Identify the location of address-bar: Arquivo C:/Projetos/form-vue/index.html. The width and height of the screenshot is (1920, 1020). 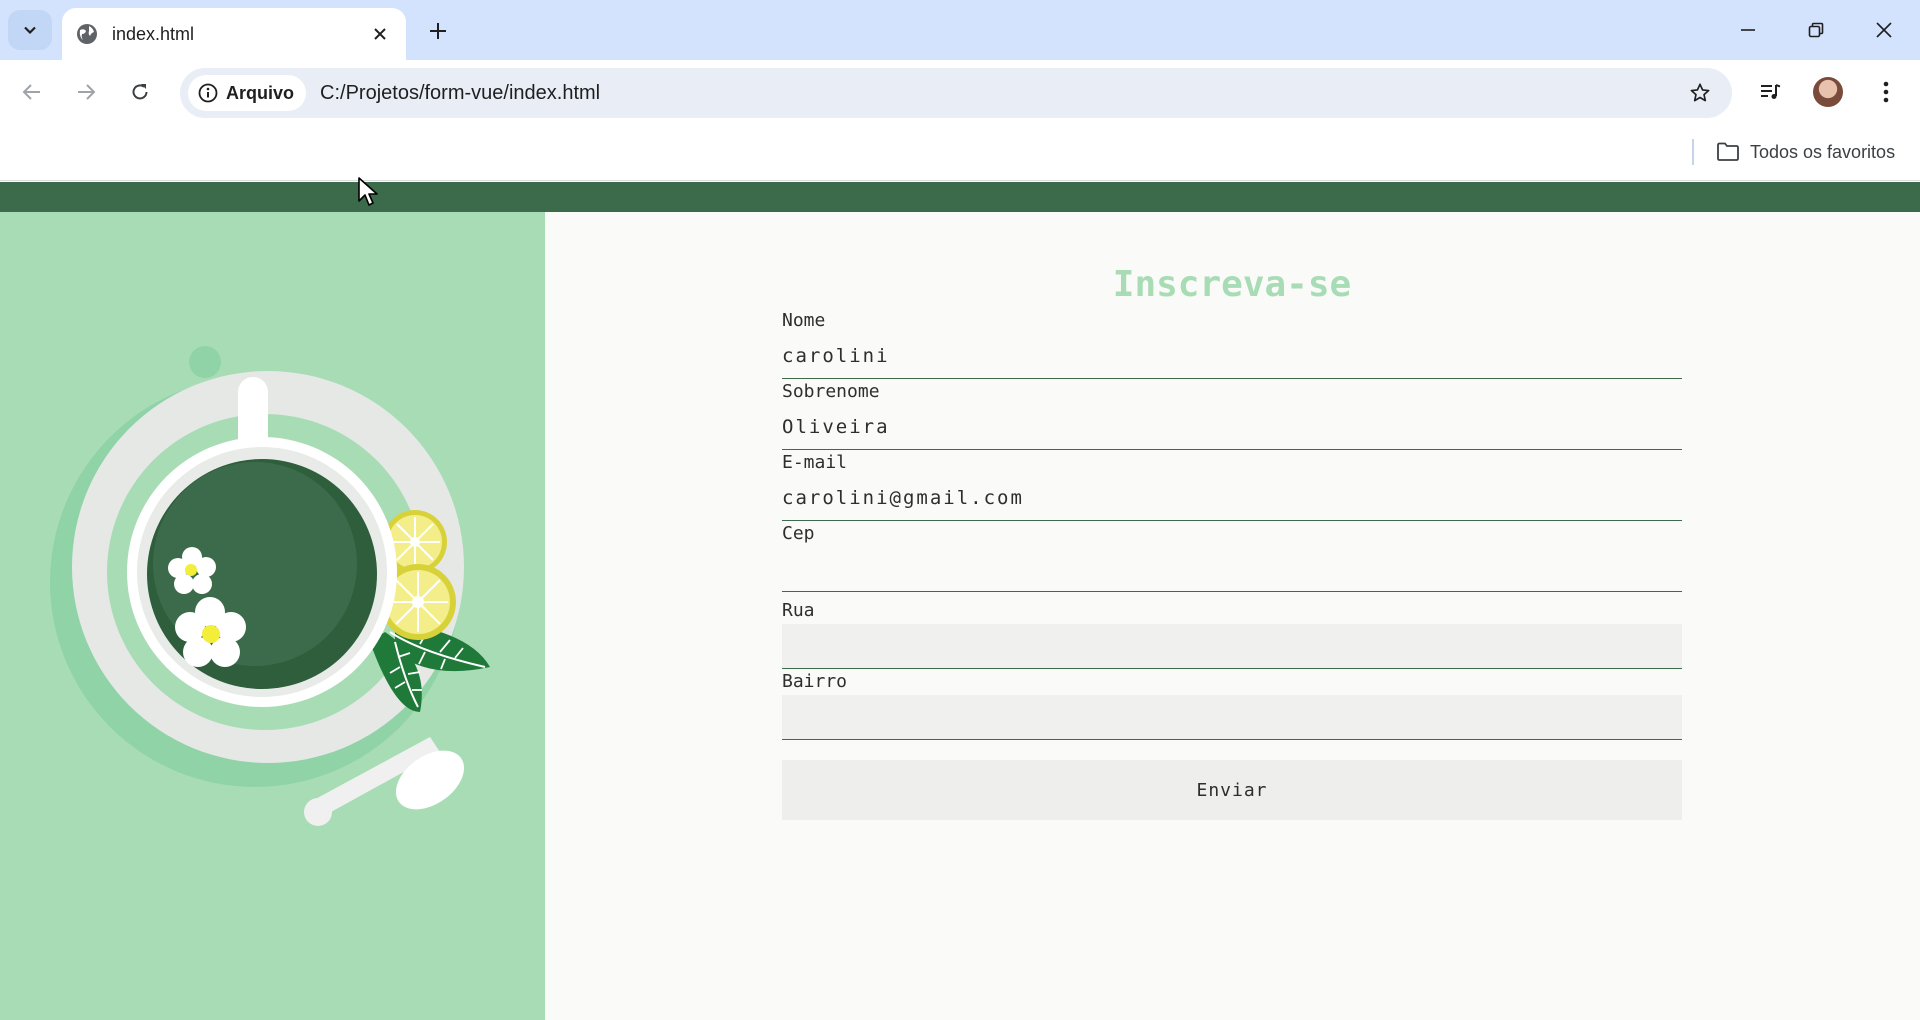
(956, 93).